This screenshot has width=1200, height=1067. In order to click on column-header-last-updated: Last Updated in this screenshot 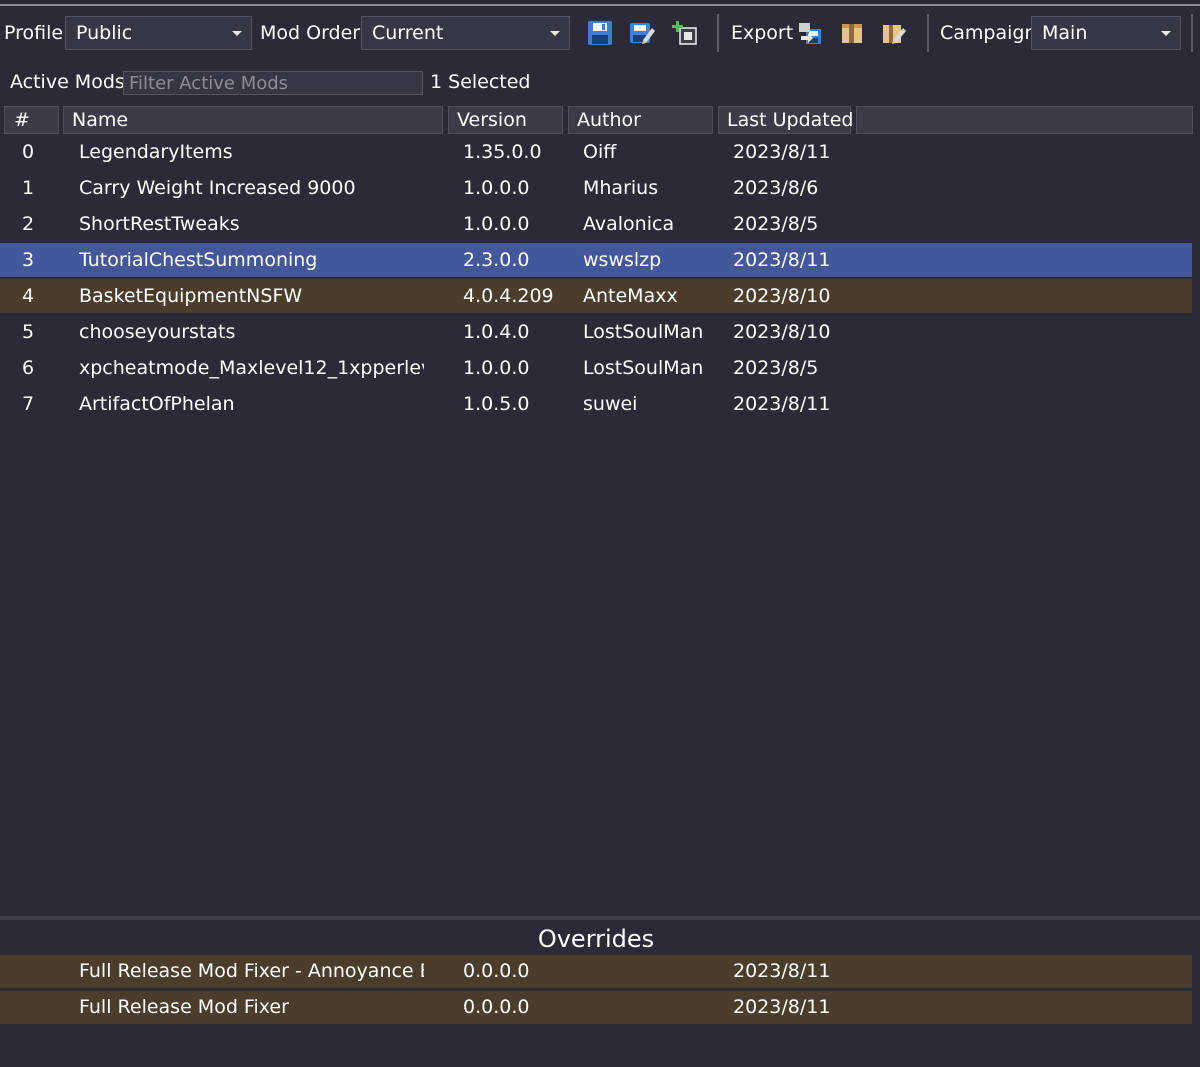, I will do `click(786, 120)`.